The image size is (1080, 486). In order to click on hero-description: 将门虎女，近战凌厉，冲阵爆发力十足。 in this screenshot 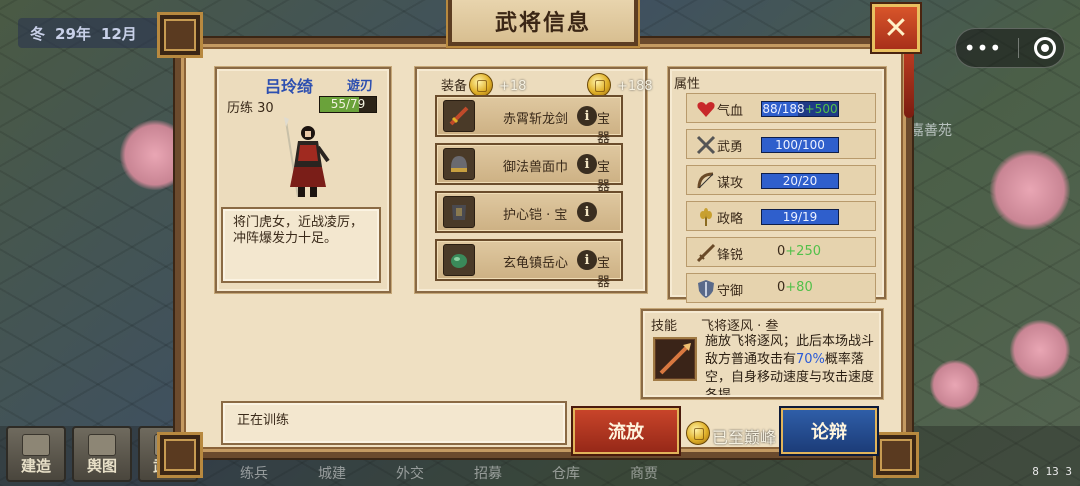, I will do `click(301, 245)`.